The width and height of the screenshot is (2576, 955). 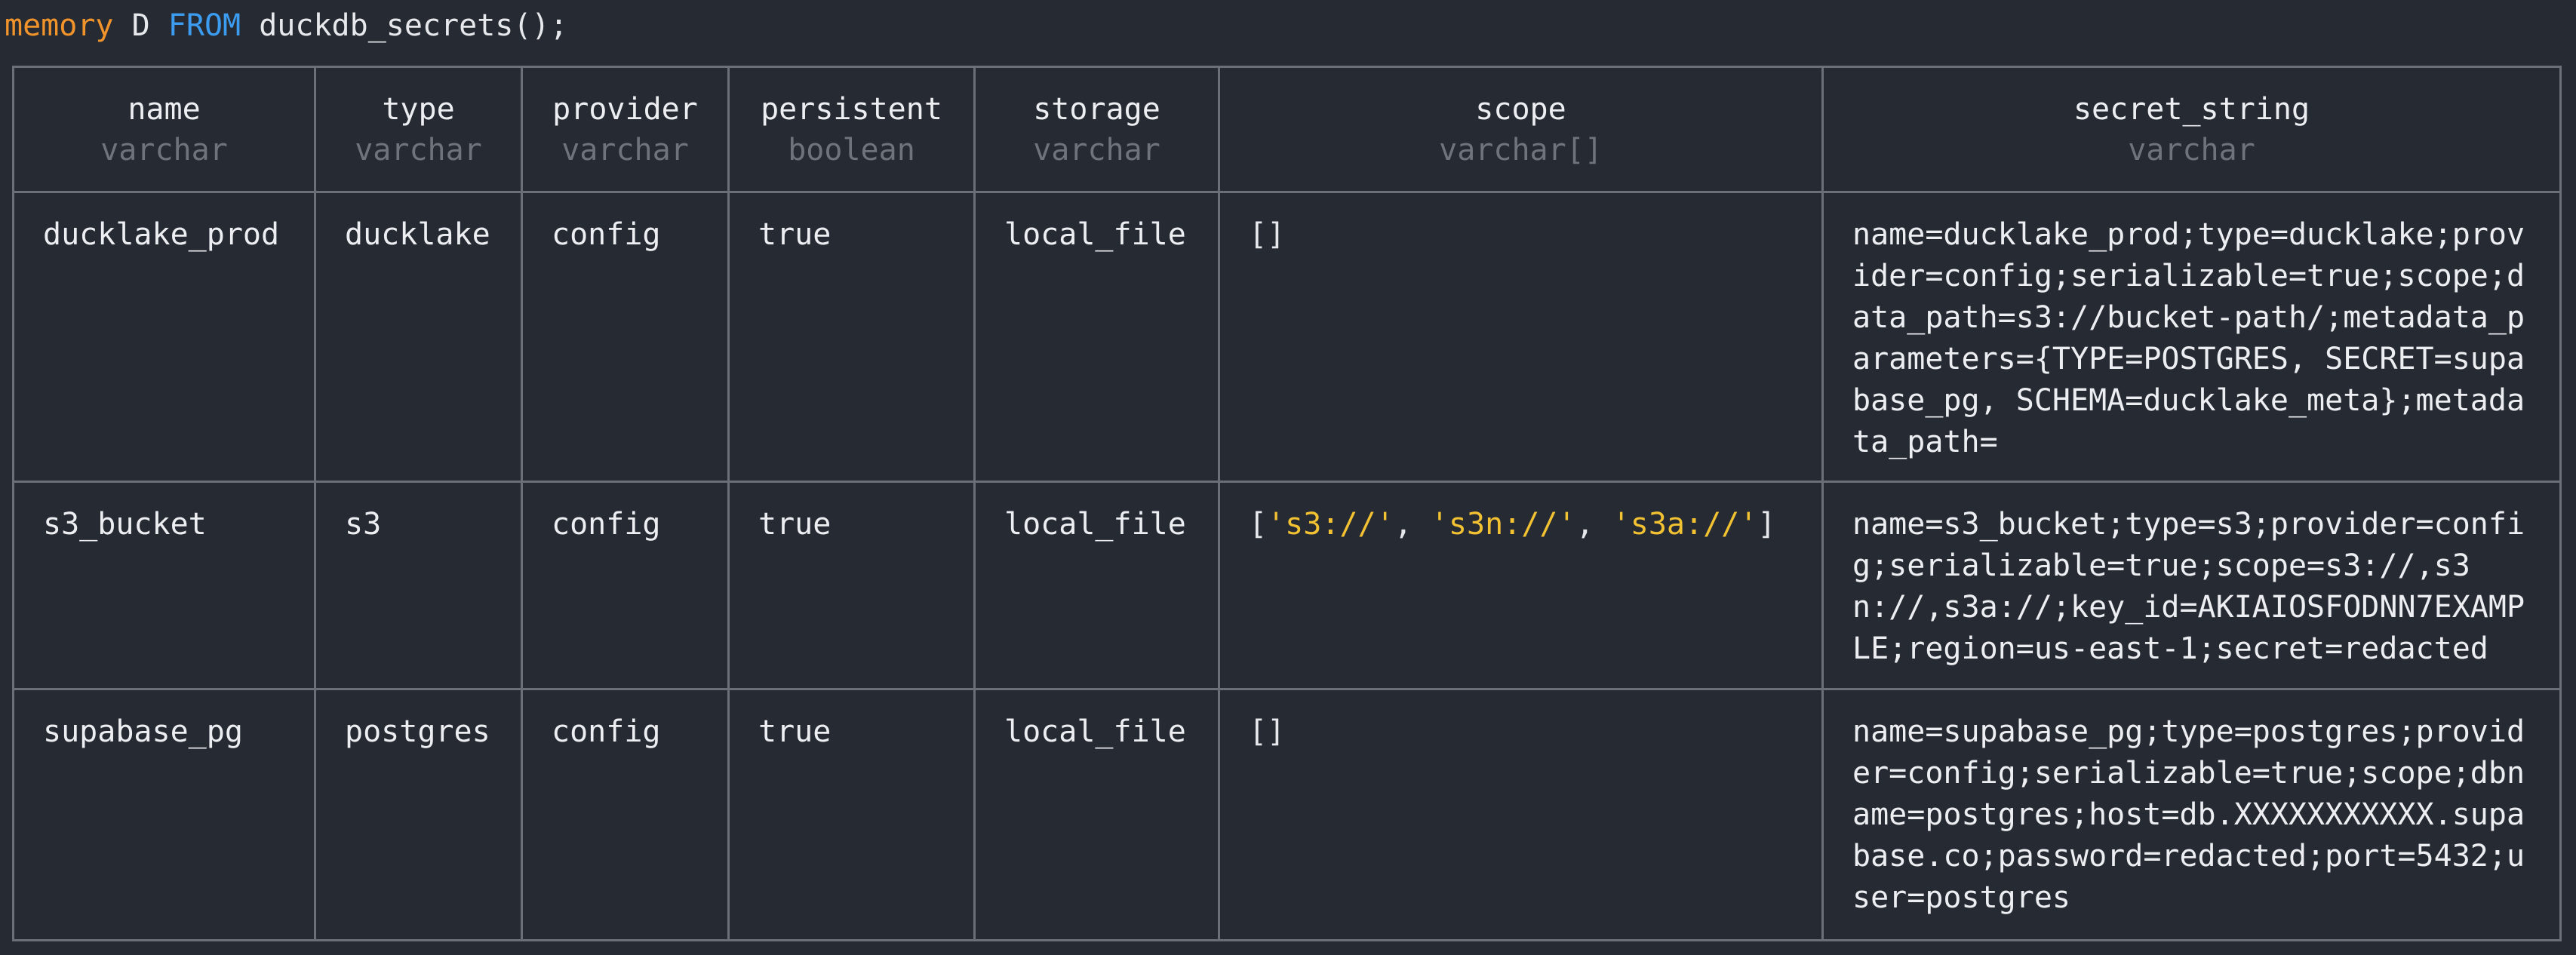 I want to click on column-header-secret-string: secret_string varchar, so click(x=2191, y=130).